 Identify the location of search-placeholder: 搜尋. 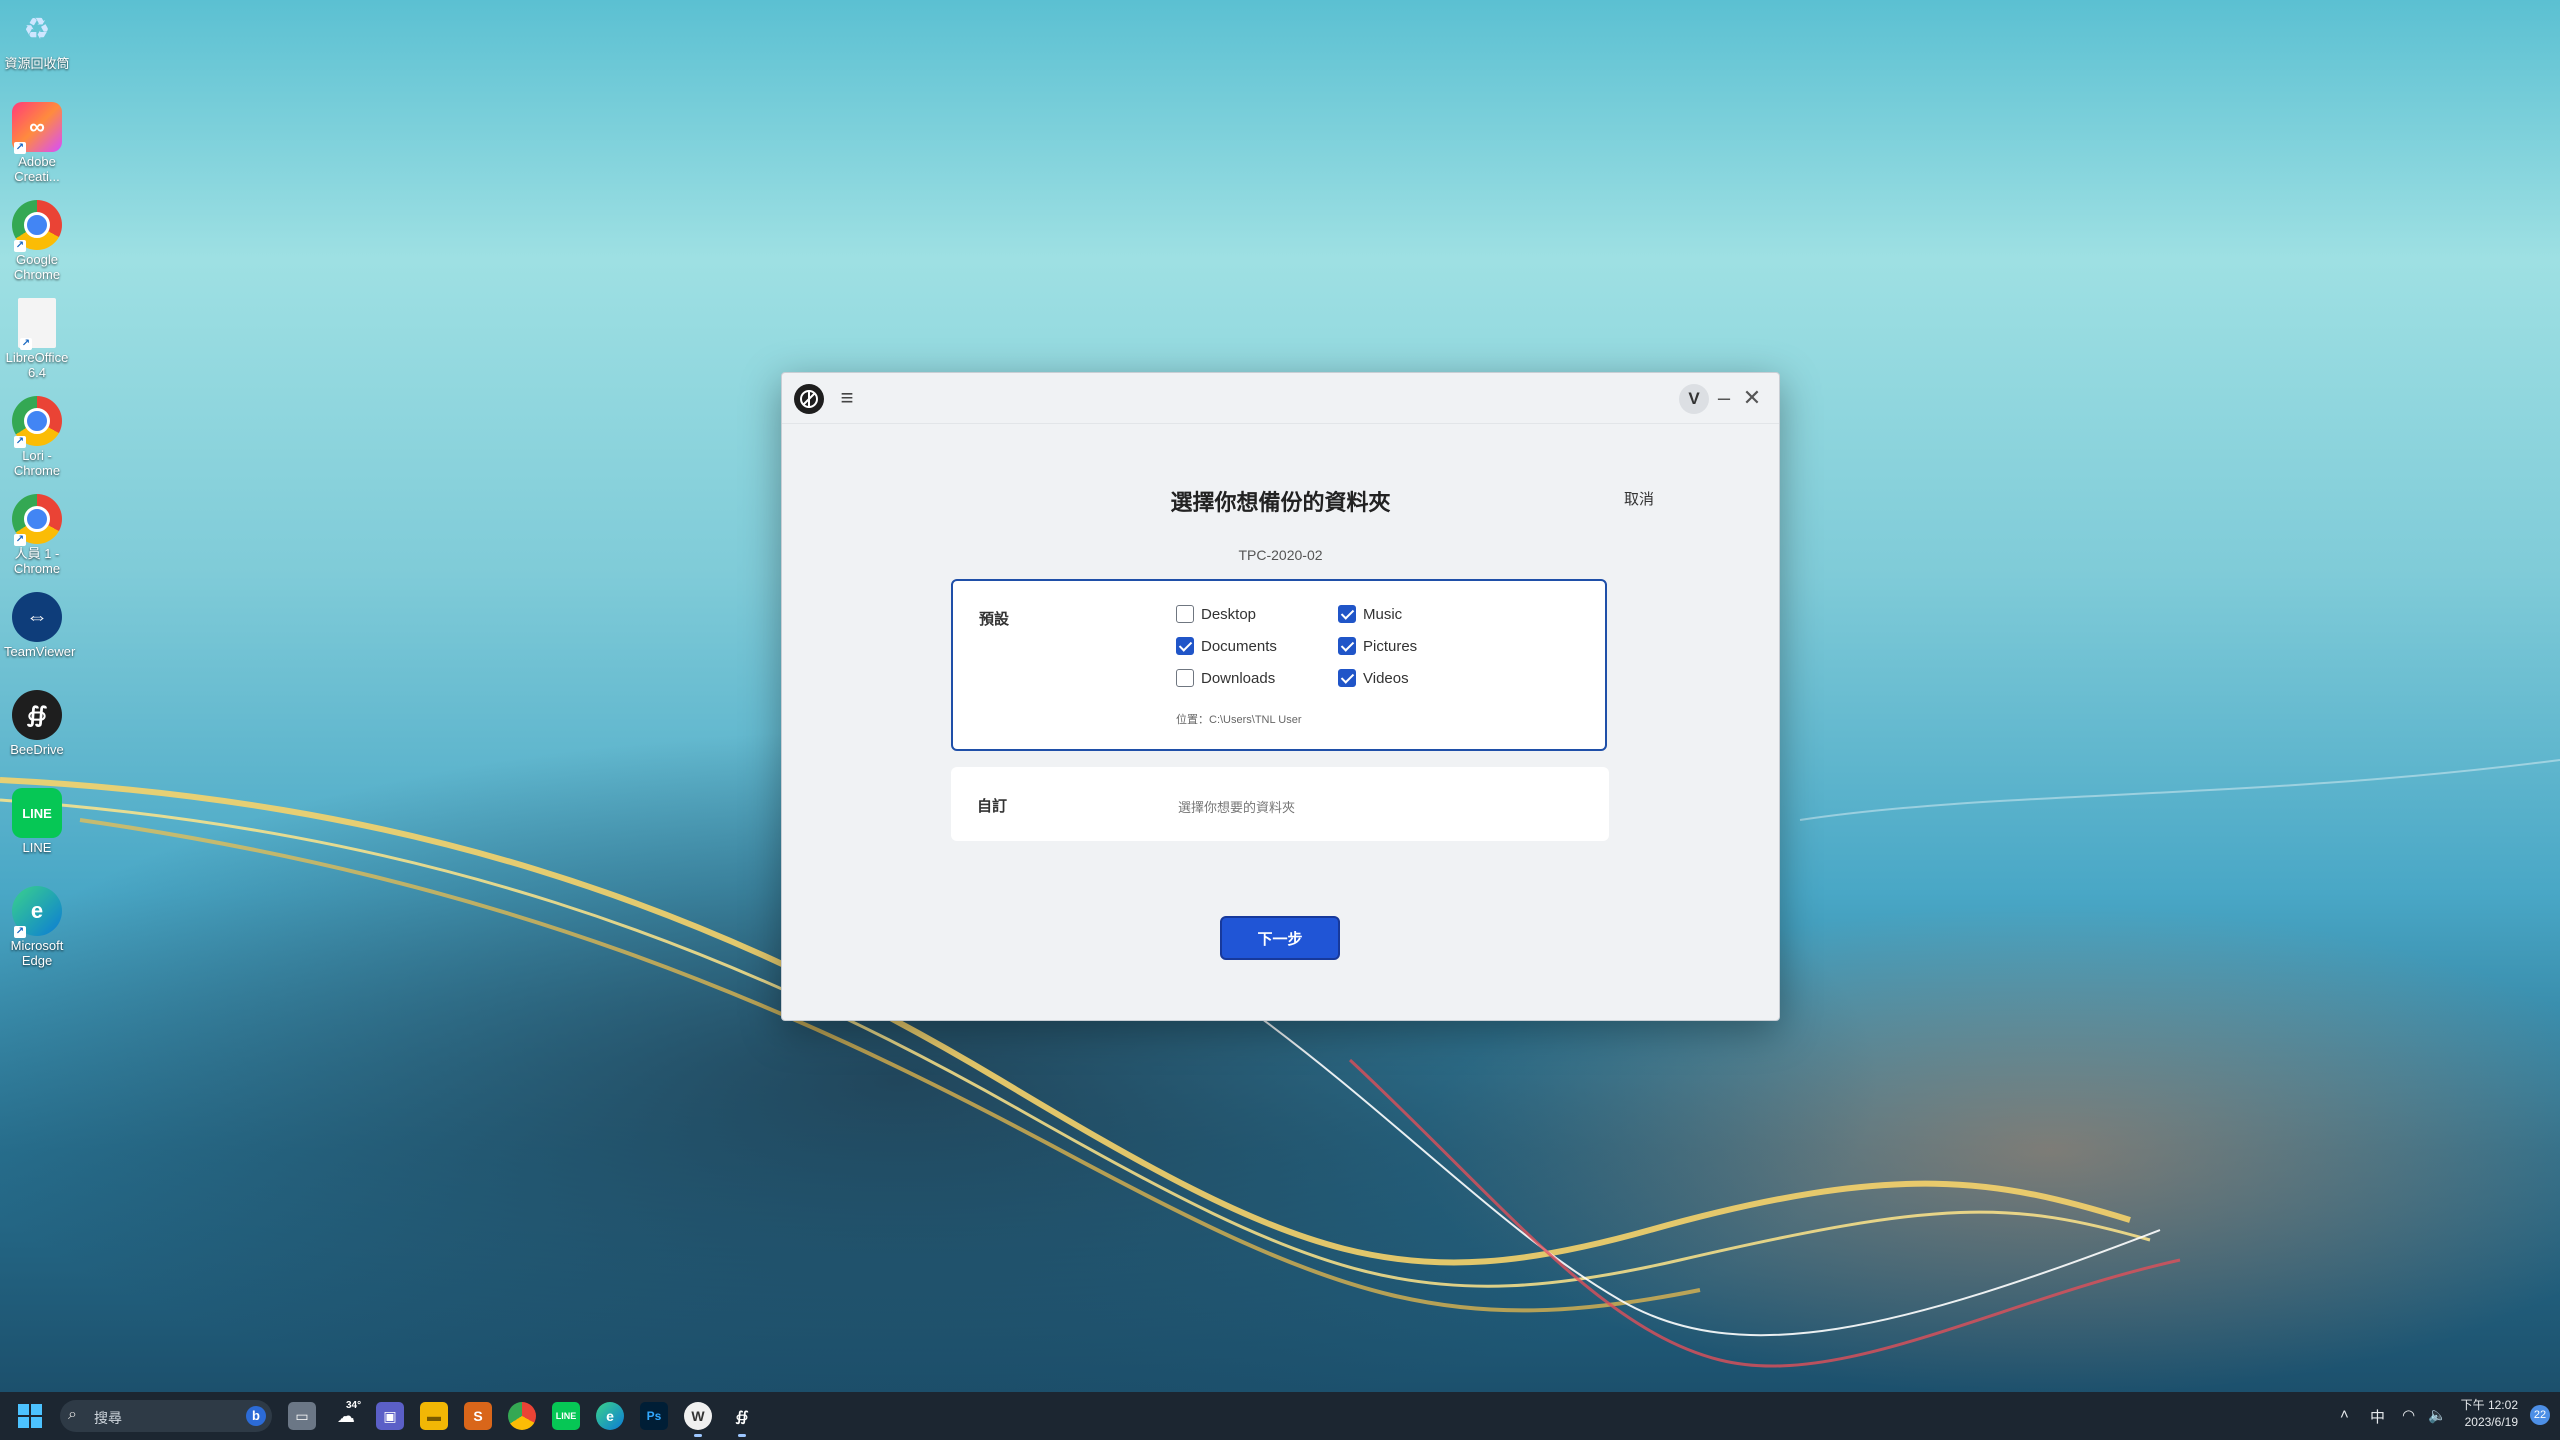
(108, 1418).